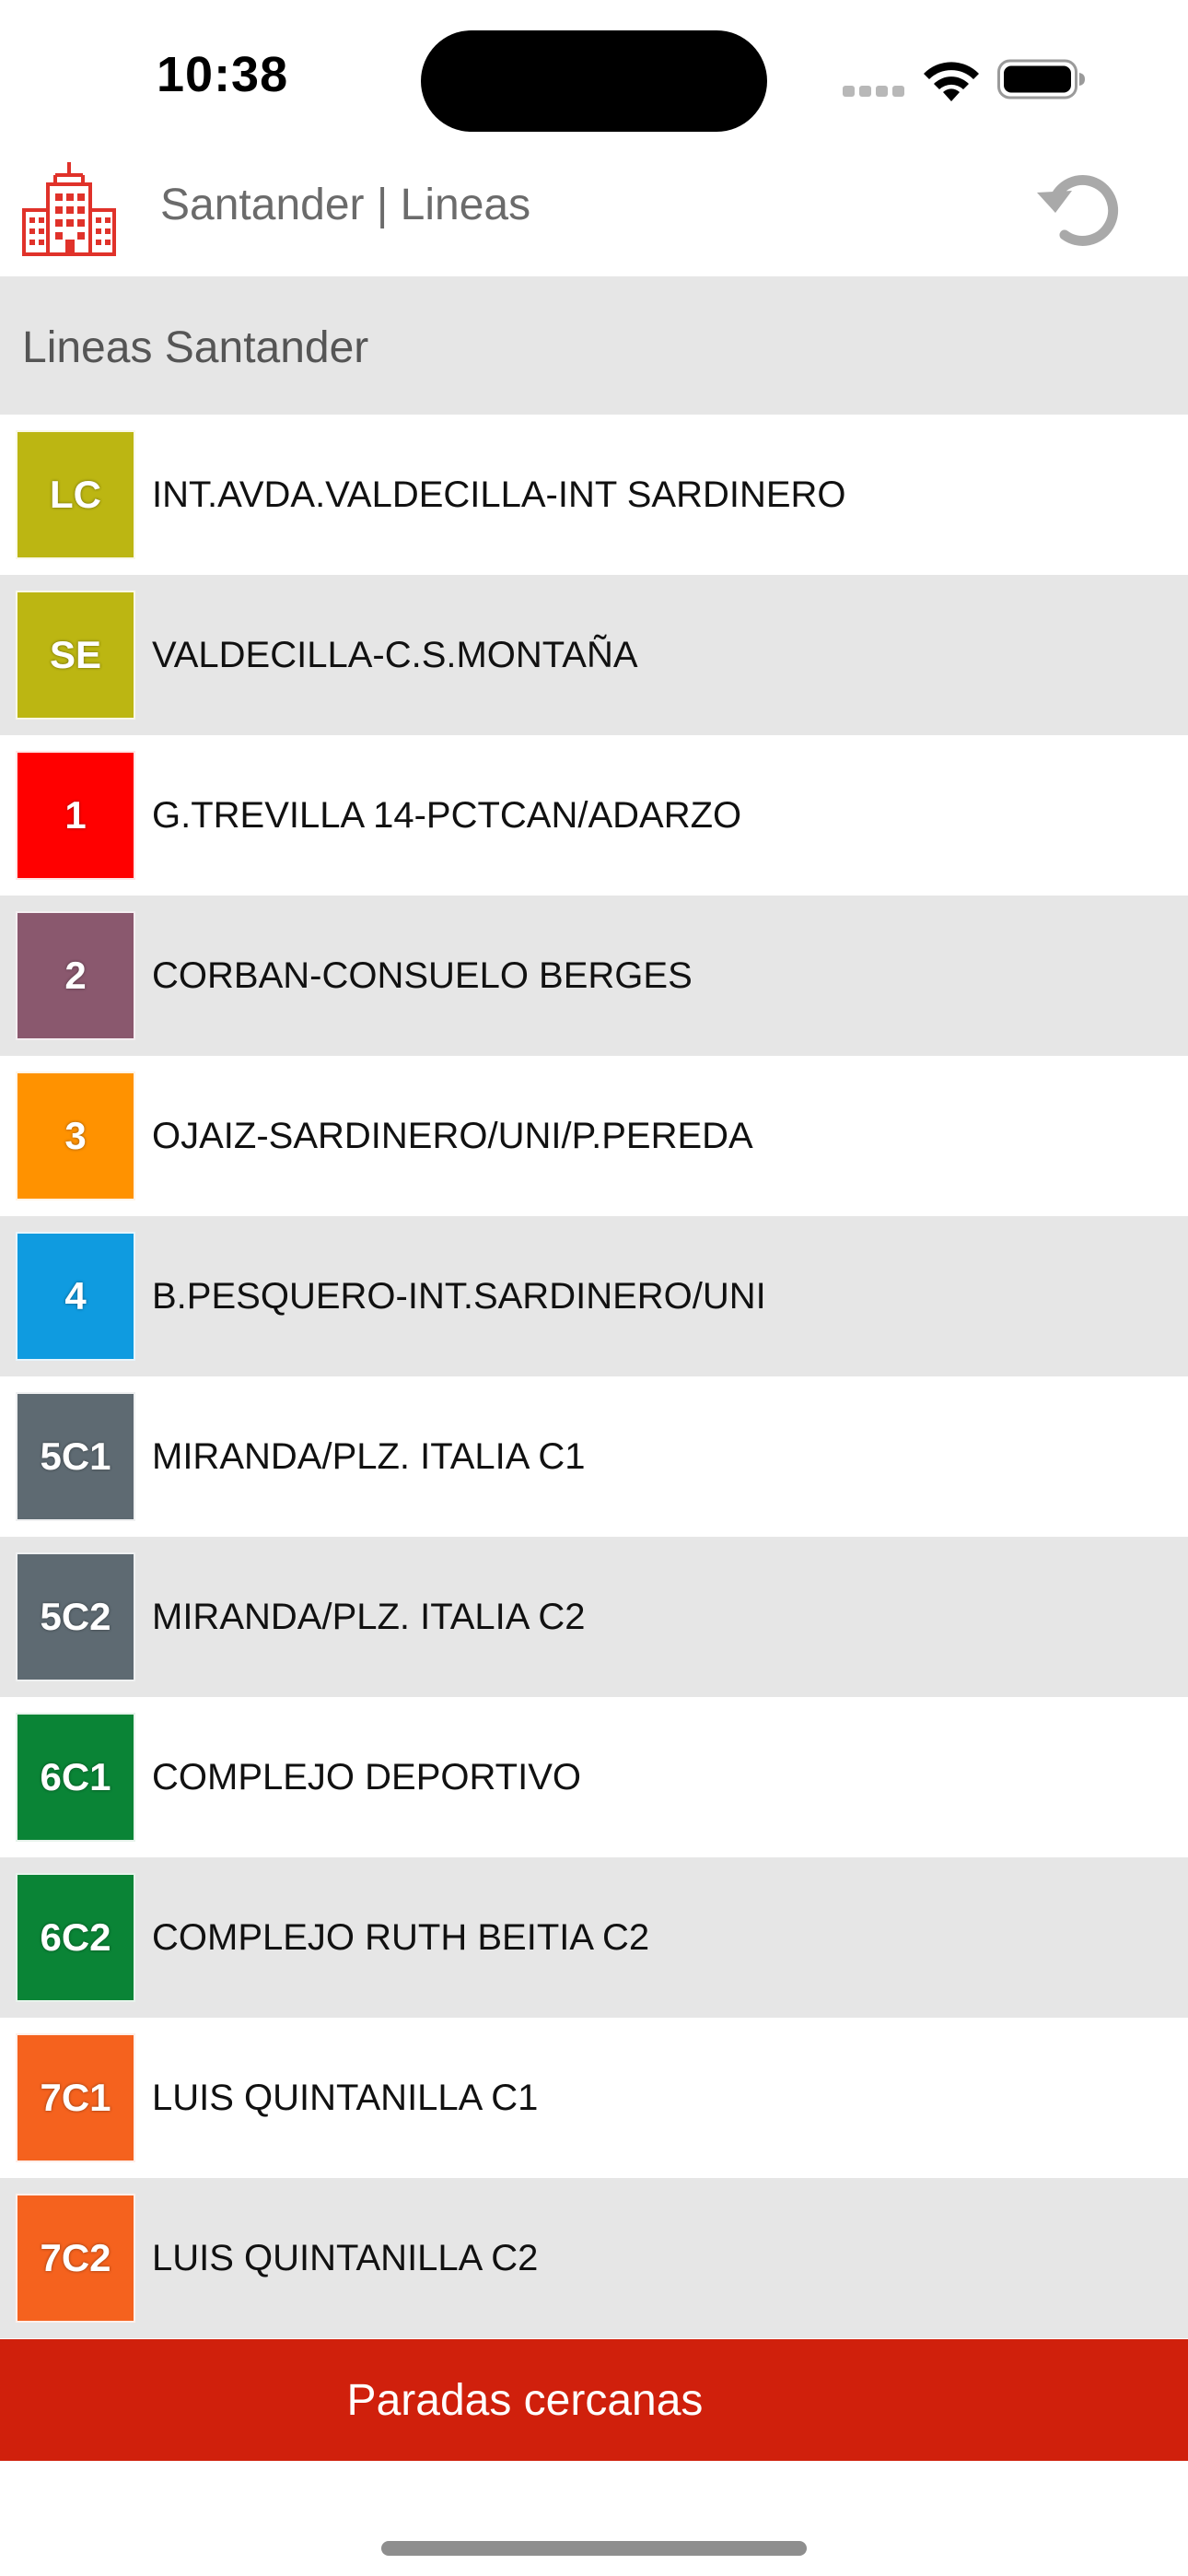 This screenshot has height=2576, width=1188. Describe the element at coordinates (874, 91) in the screenshot. I see `signal-dots-icon` at that location.